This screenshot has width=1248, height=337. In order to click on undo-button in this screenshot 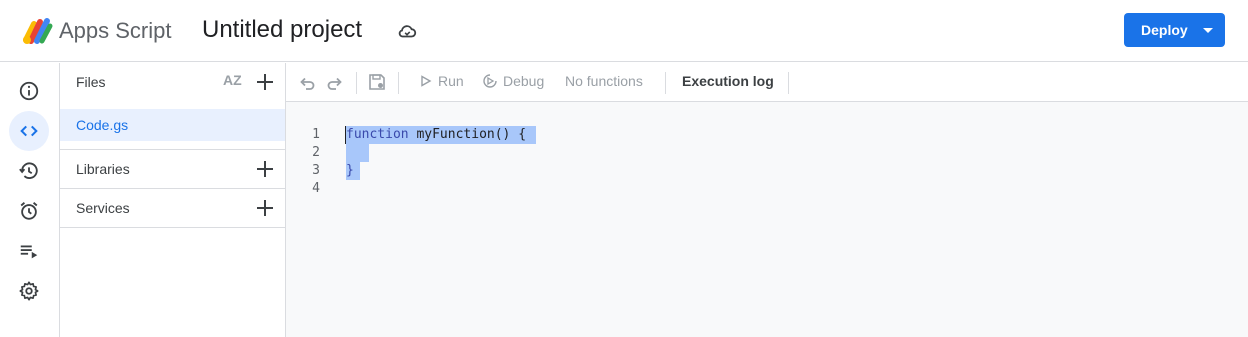, I will do `click(307, 82)`.